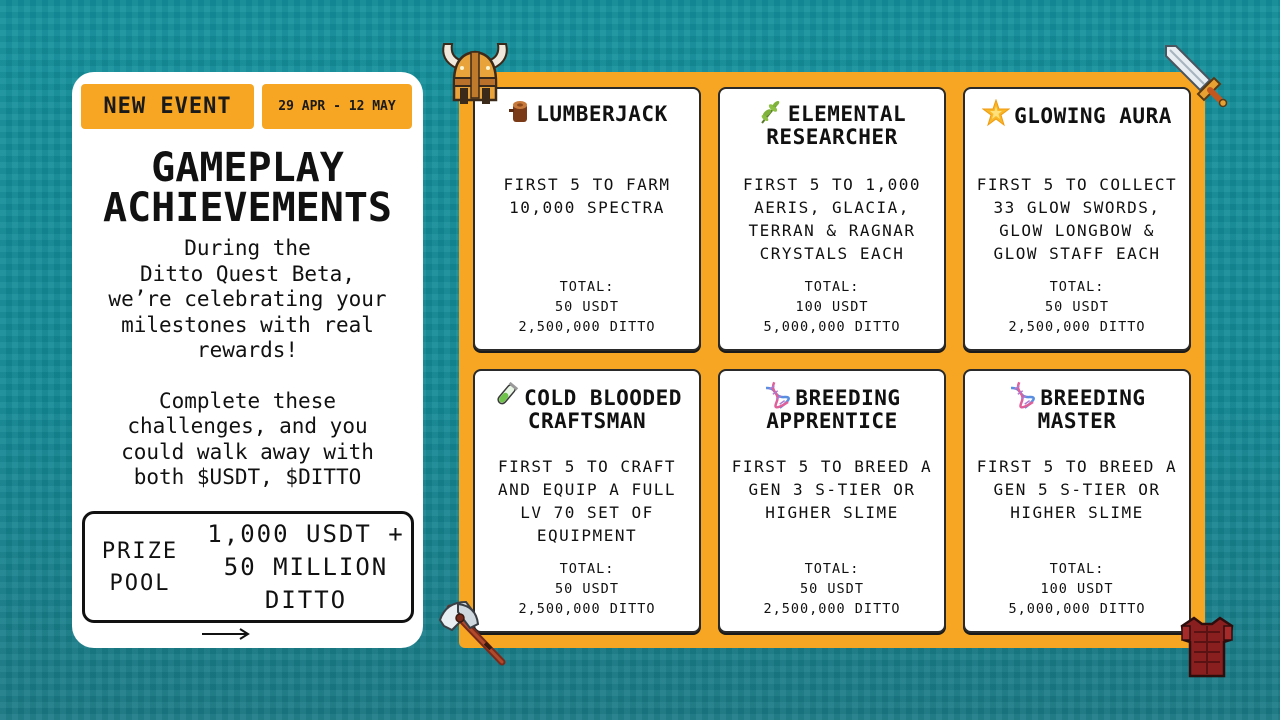  I want to click on description-line: FIRST 5 TO COLLECT, so click(1077, 184).